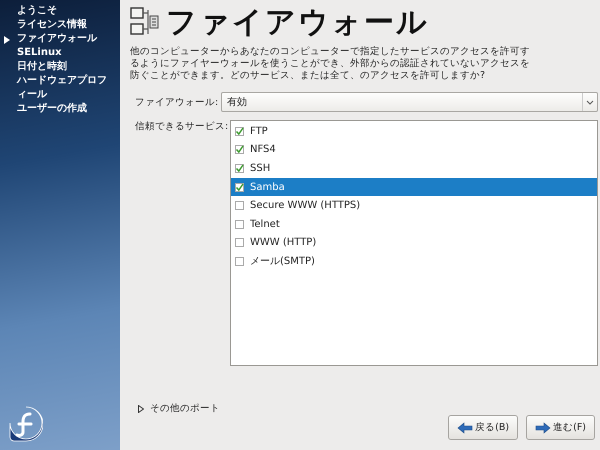 This screenshot has height=450, width=600. What do you see at coordinates (57, 39) in the screenshot?
I see `sidebar-item: ファイアウォール` at bounding box center [57, 39].